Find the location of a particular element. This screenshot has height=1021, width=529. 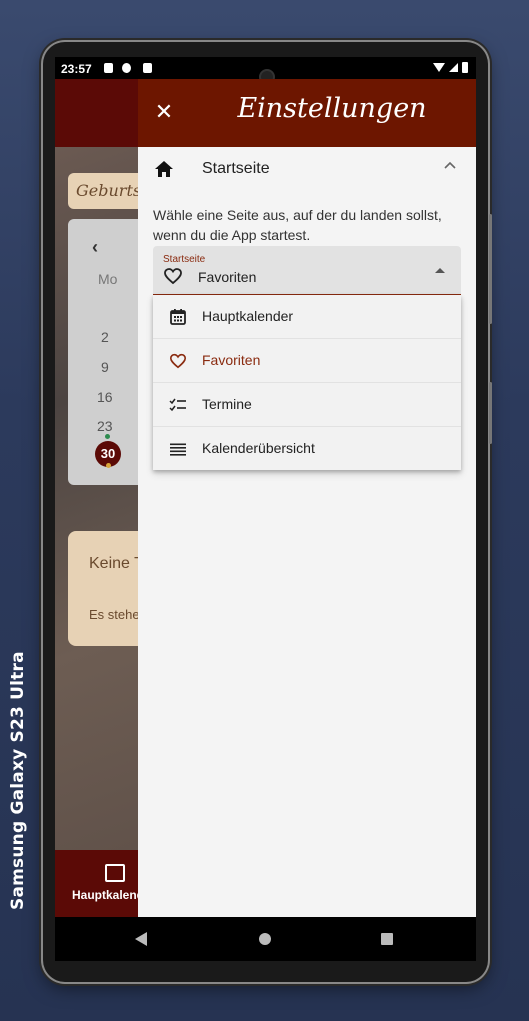

calendar-day: 23 is located at coordinates (105, 426).